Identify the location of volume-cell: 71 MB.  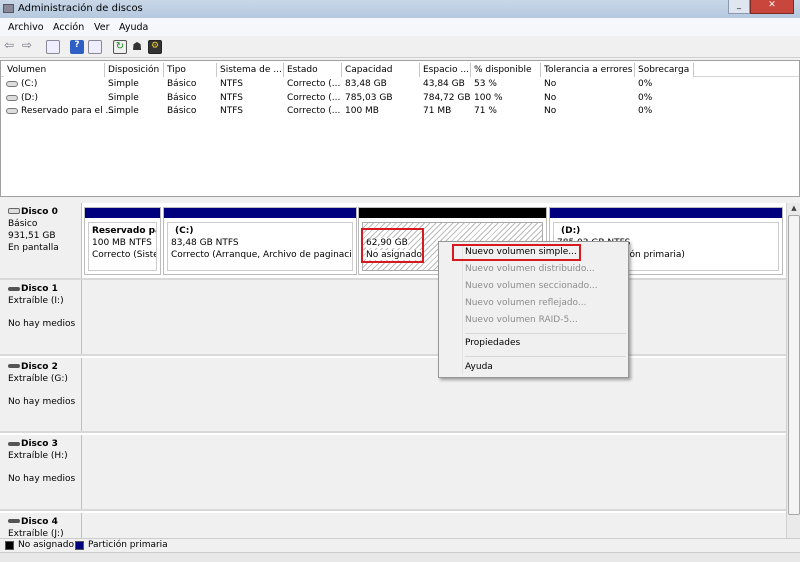
(437, 111).